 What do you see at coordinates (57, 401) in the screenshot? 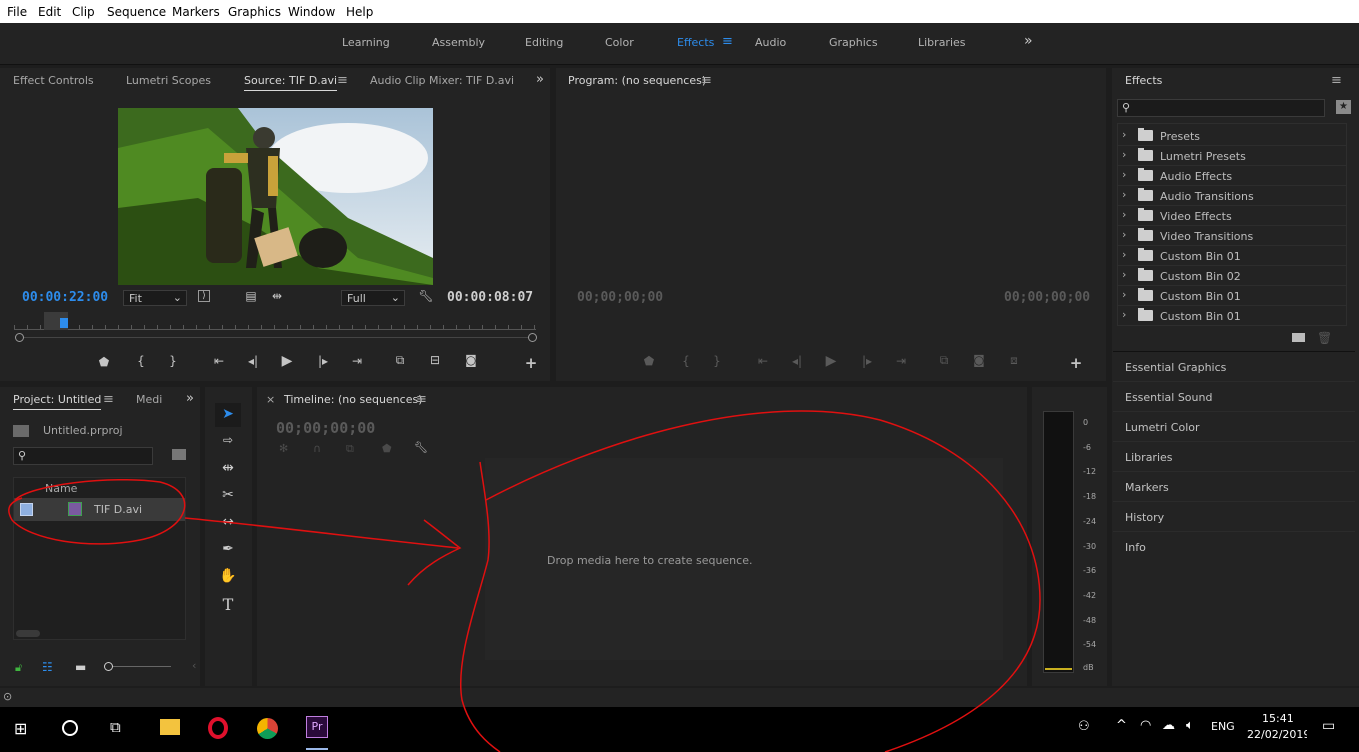
I see `tab-project: Project: Untitled` at bounding box center [57, 401].